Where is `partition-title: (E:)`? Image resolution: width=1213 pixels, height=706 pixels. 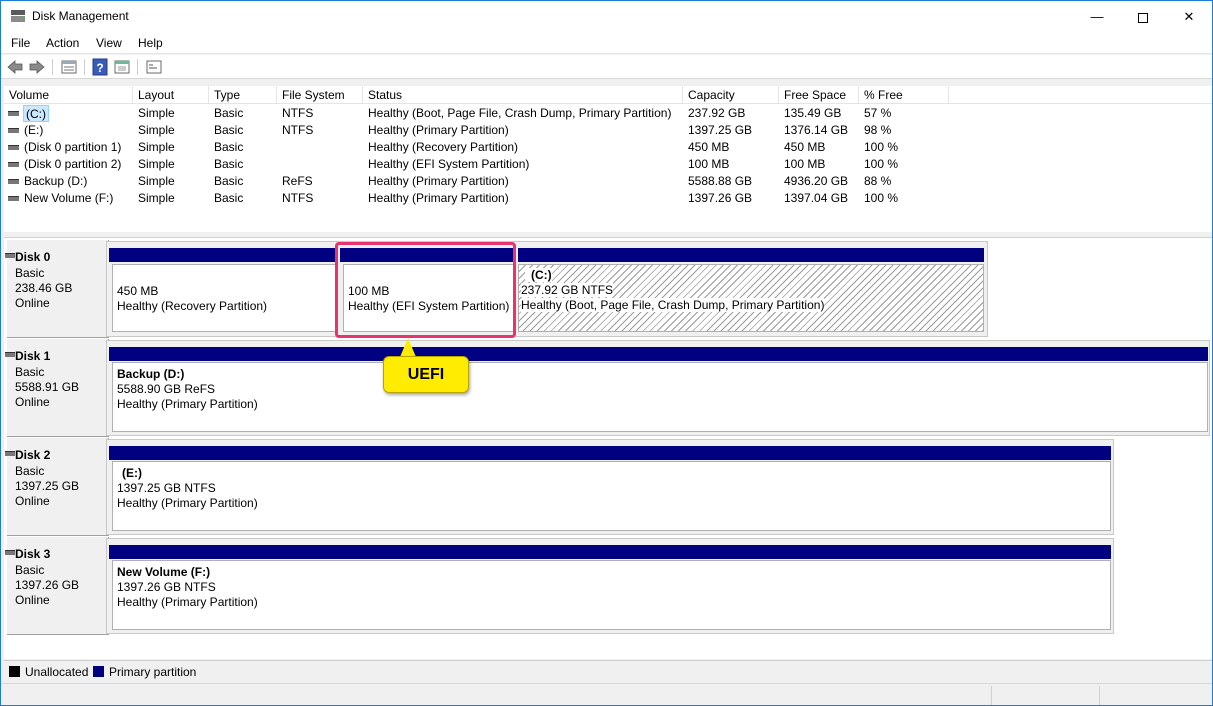
partition-title: (E:) is located at coordinates (132, 473).